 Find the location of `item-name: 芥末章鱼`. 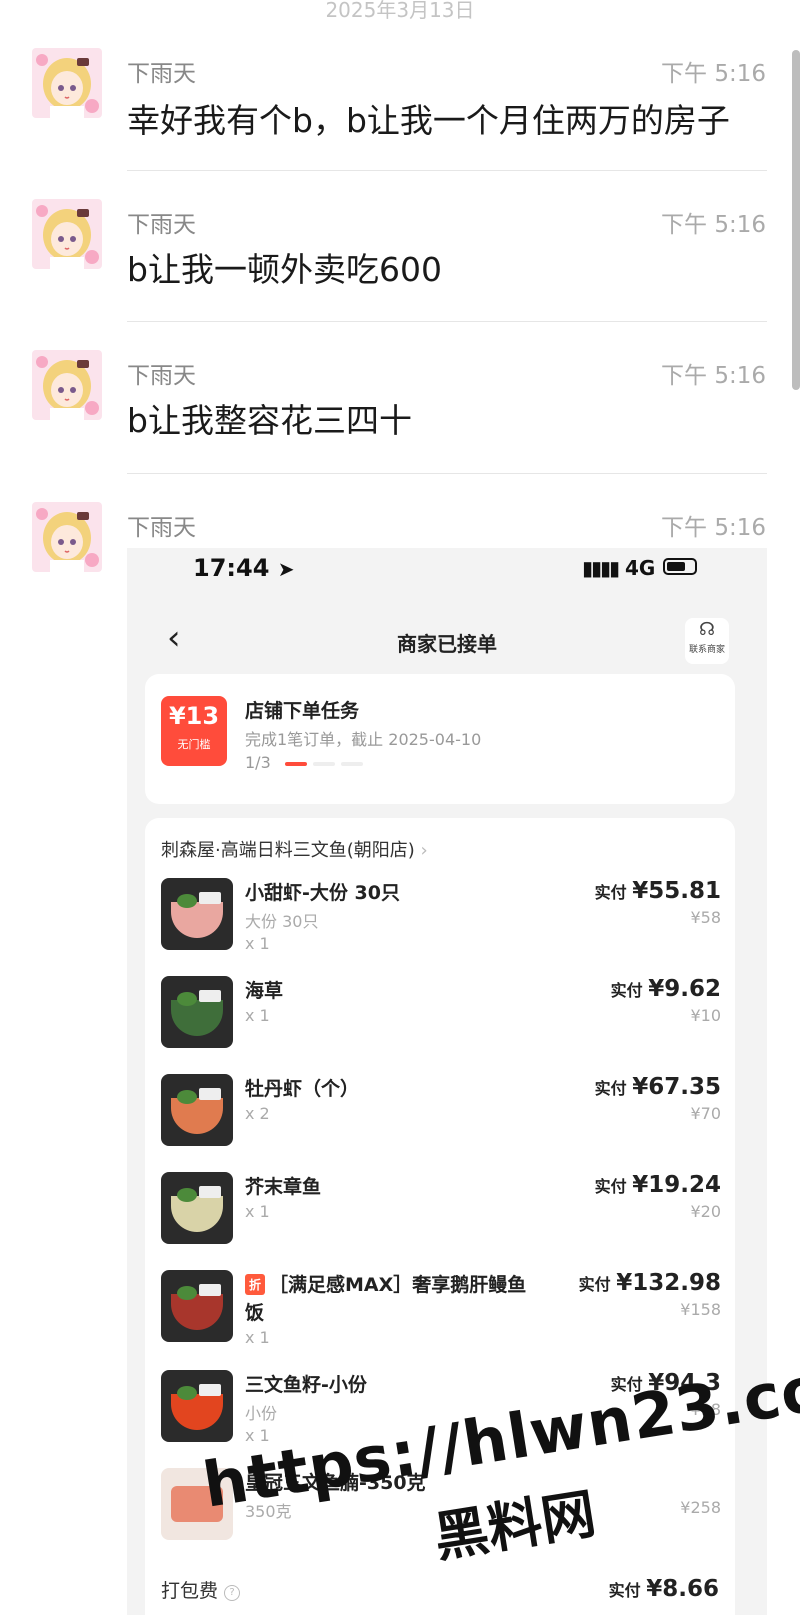

item-name: 芥末章鱼 is located at coordinates (283, 1187).